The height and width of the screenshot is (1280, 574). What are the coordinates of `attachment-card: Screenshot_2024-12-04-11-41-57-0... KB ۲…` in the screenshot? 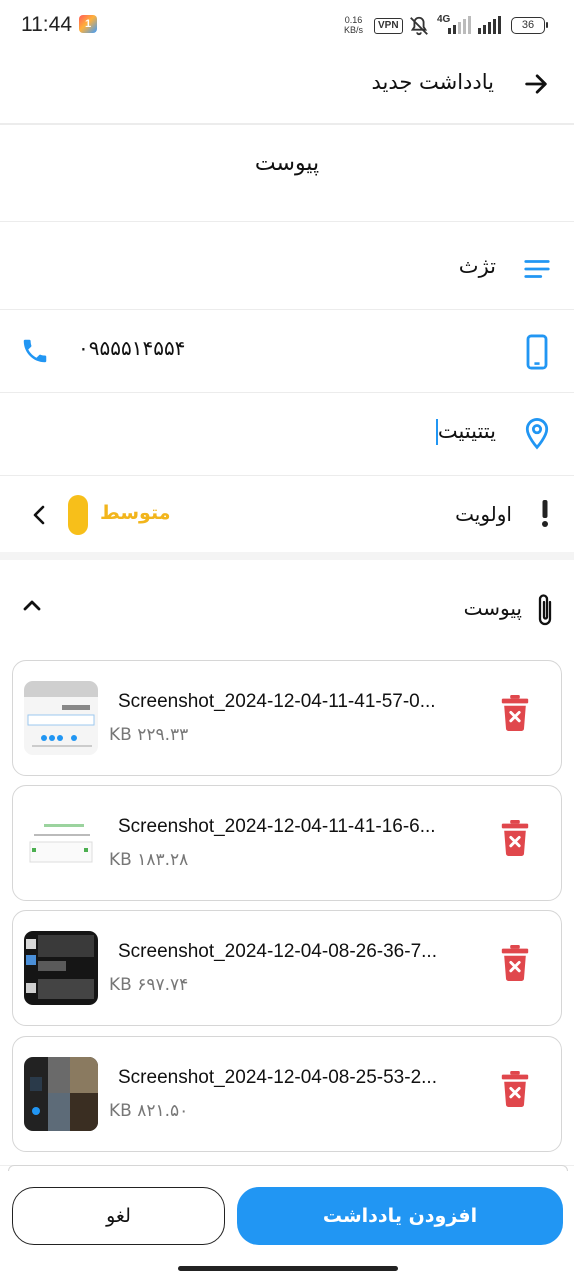 It's located at (287, 718).